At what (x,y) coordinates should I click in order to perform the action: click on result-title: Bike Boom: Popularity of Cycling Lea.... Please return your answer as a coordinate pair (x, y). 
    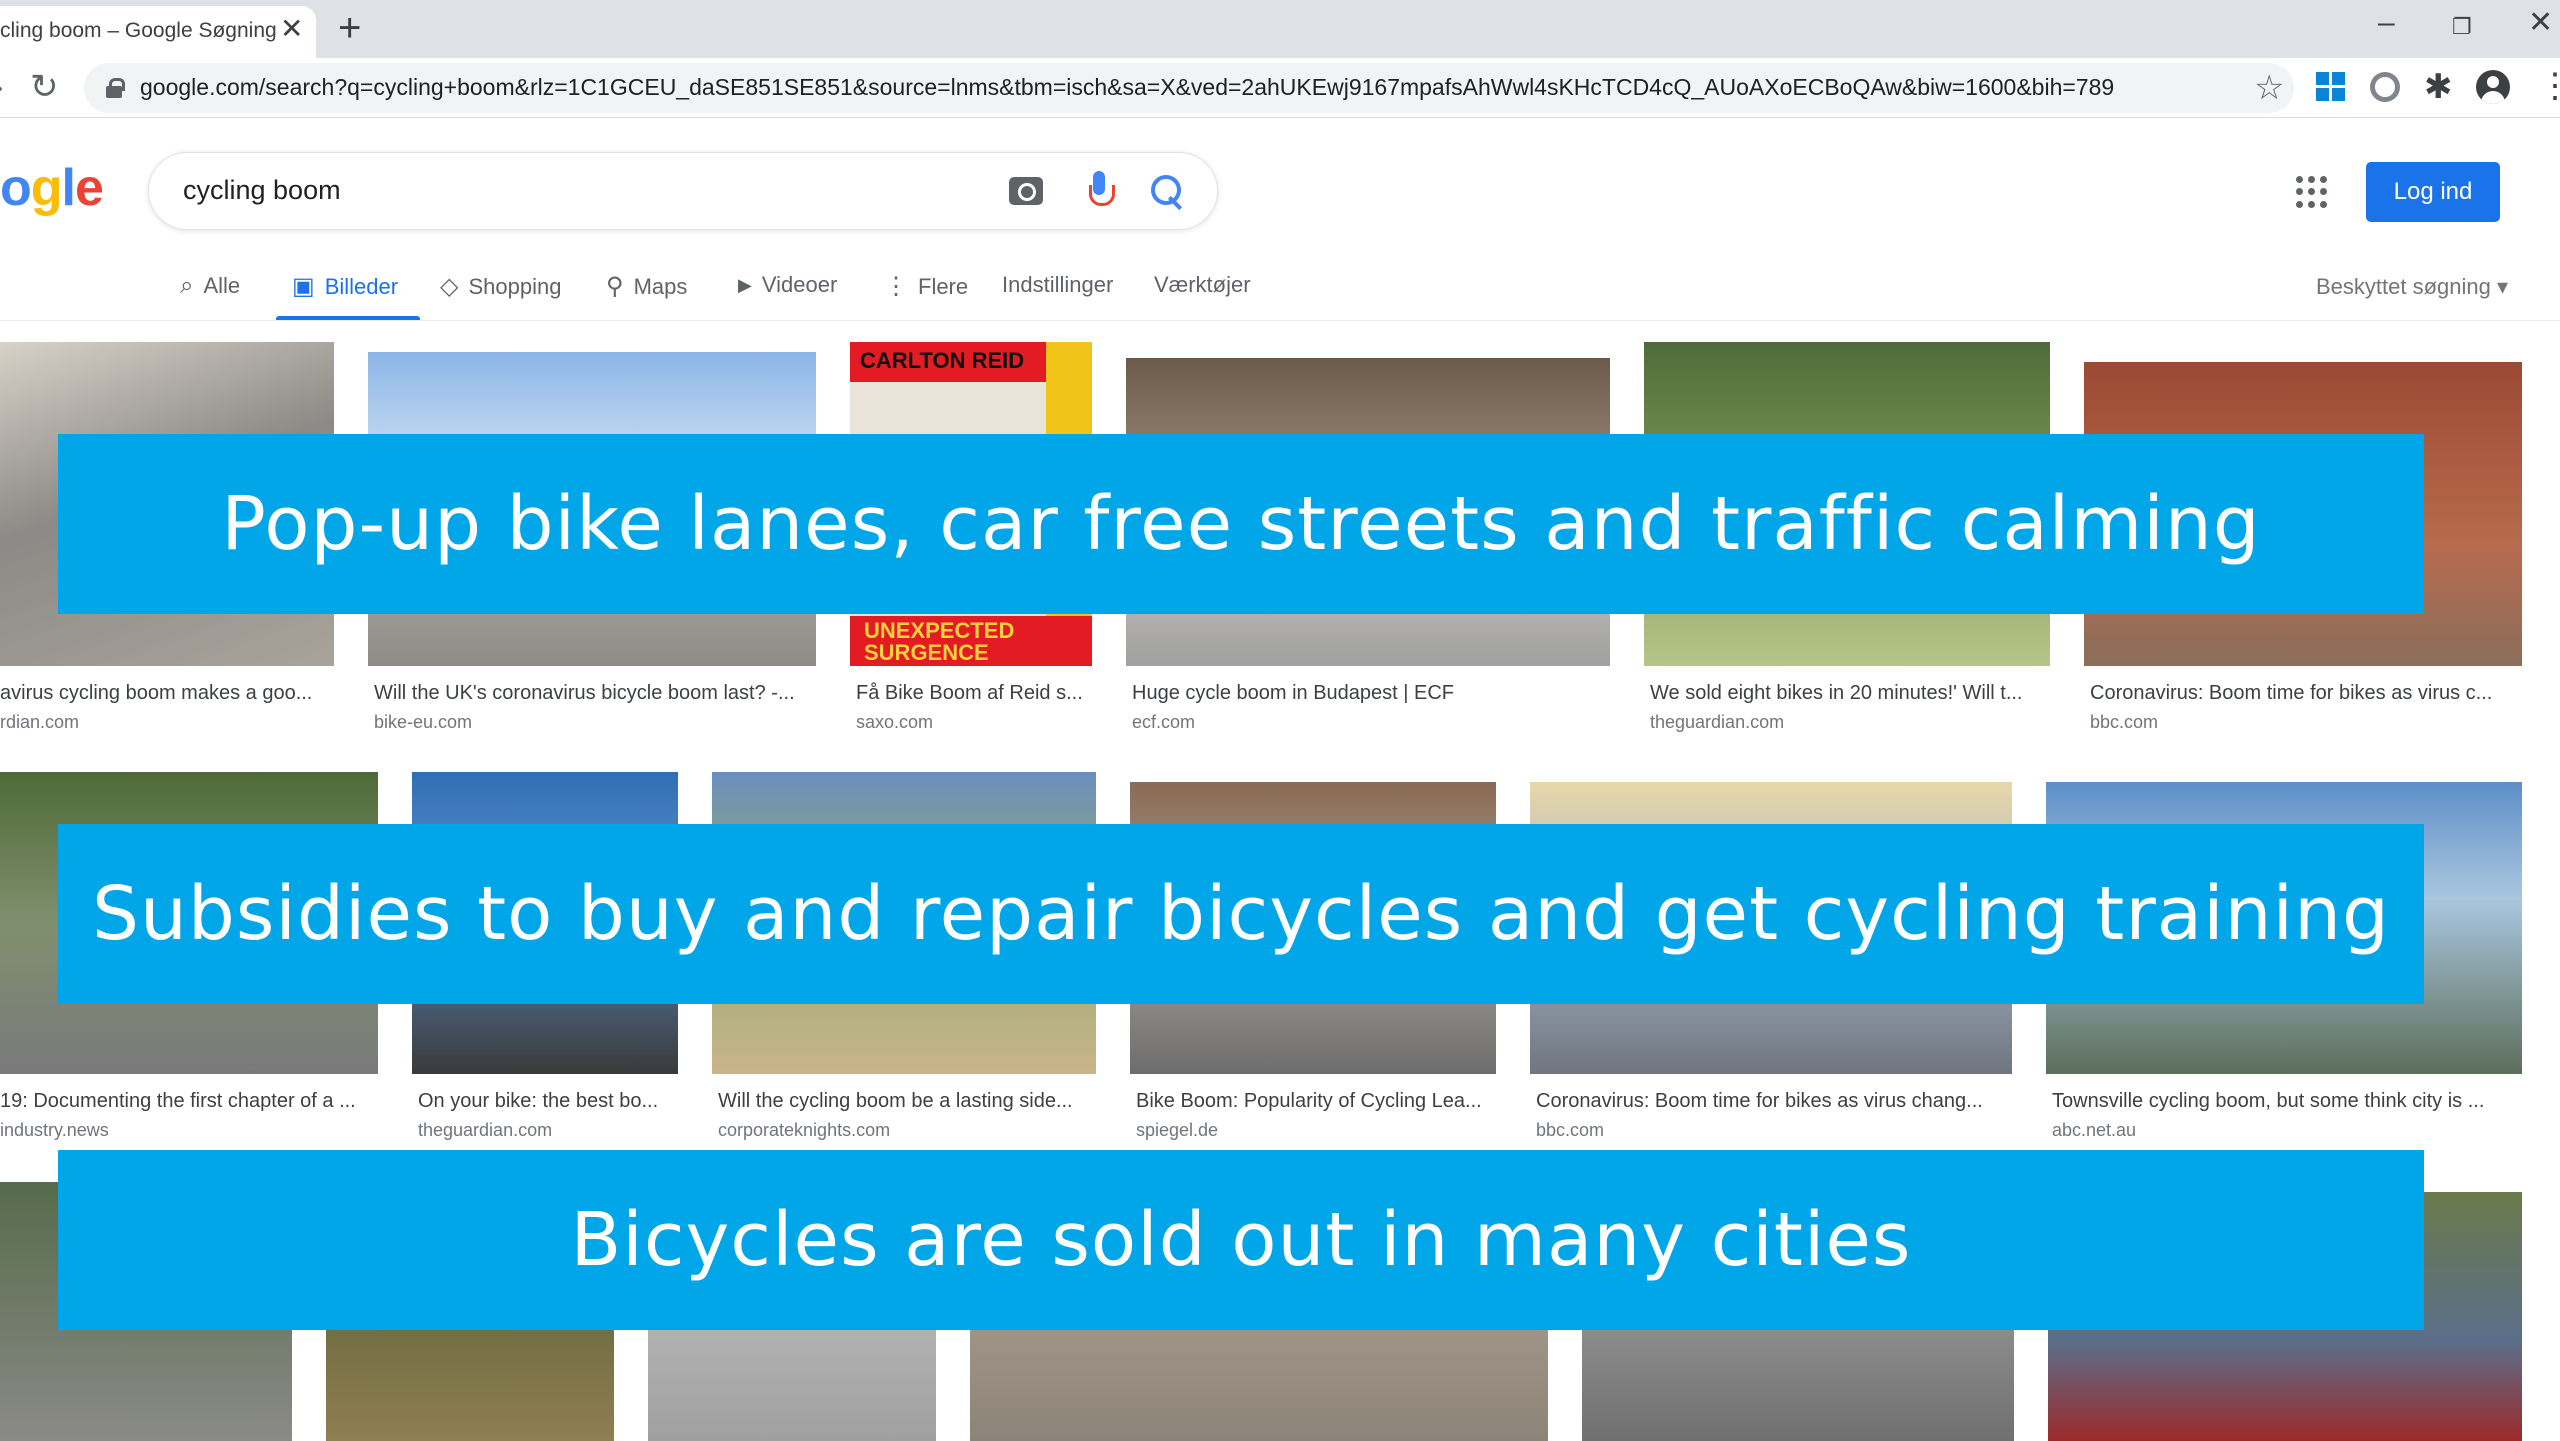
    Looking at the image, I should click on (1316, 1101).